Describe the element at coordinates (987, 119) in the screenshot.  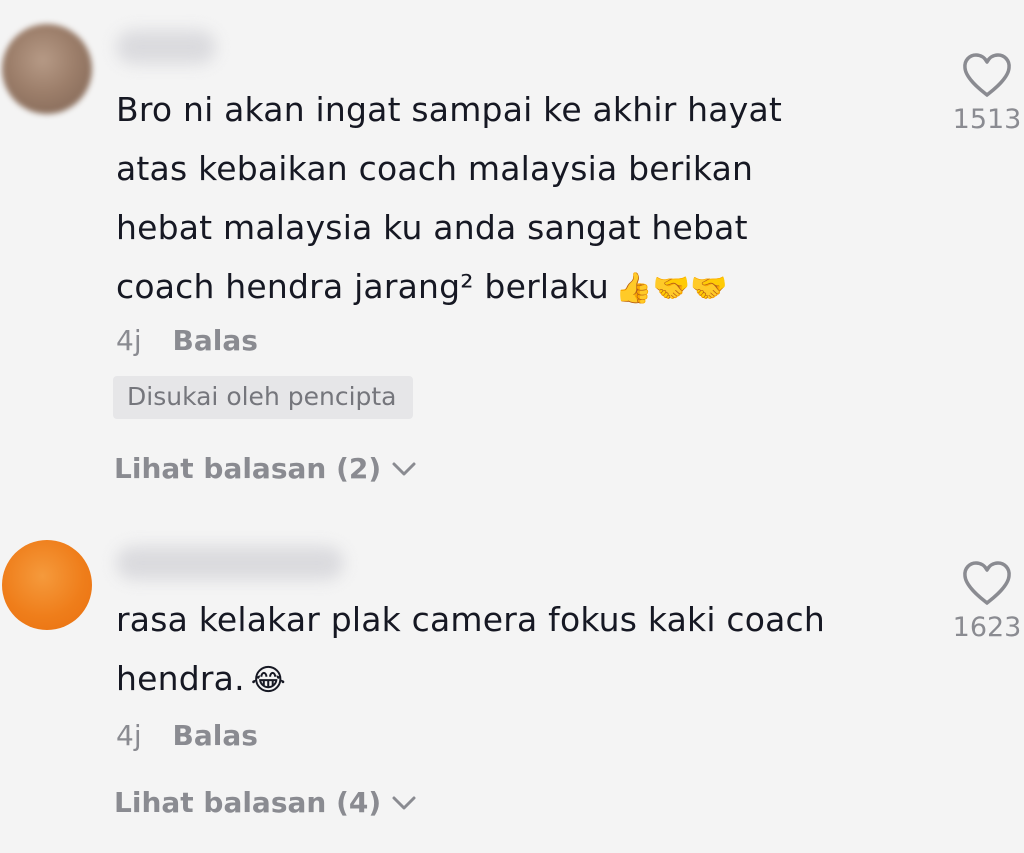
I see `like-count: 1513` at that location.